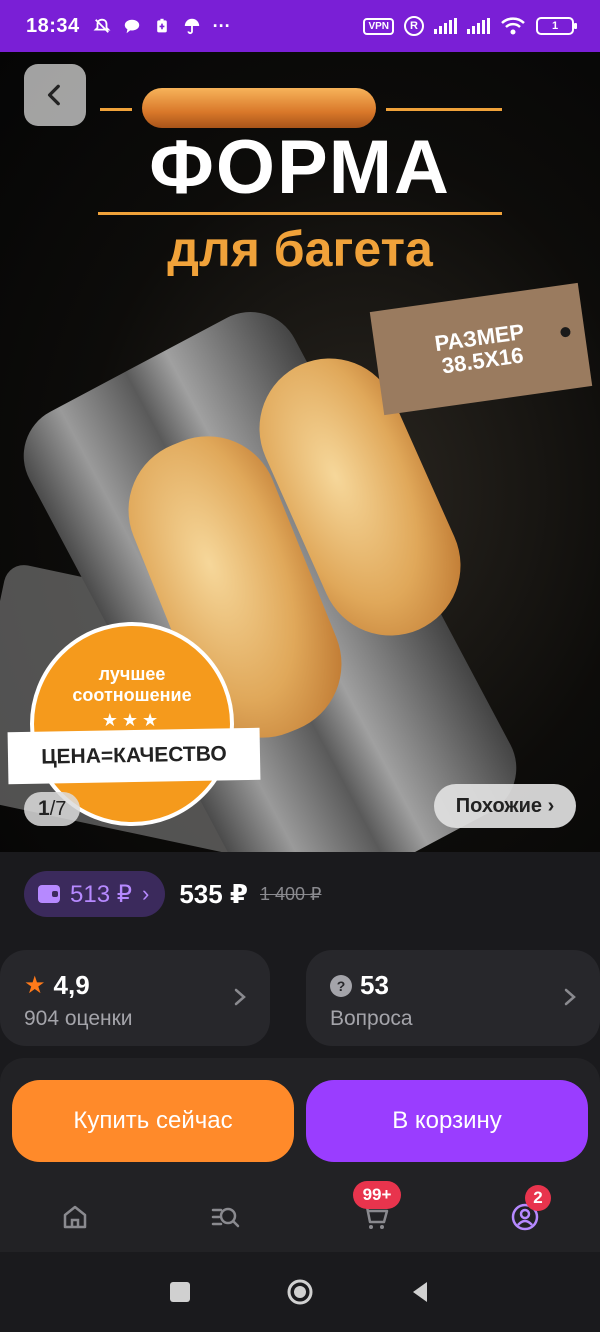 The width and height of the screenshot is (600, 1332). I want to click on wallet-icon, so click(49, 894).